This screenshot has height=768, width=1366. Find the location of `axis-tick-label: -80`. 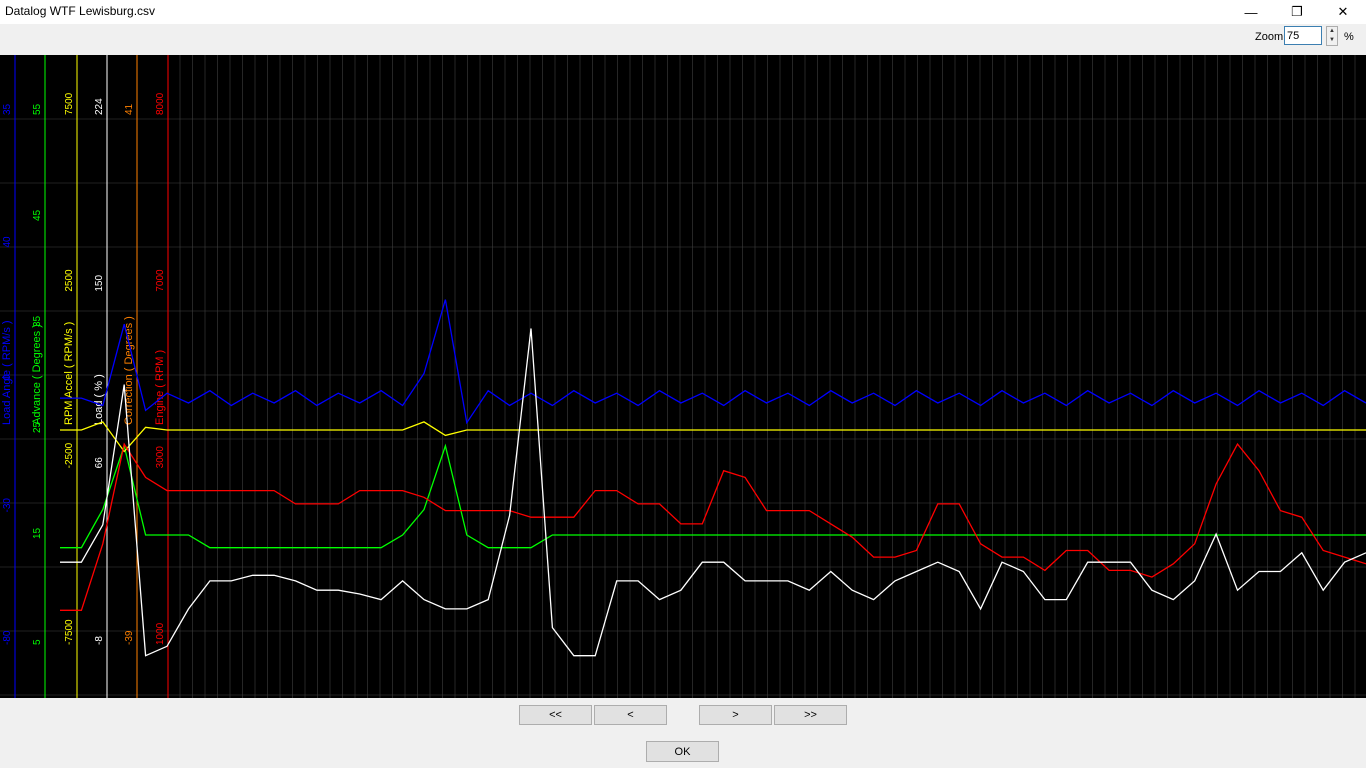

axis-tick-label: -80 is located at coordinates (7, 637).